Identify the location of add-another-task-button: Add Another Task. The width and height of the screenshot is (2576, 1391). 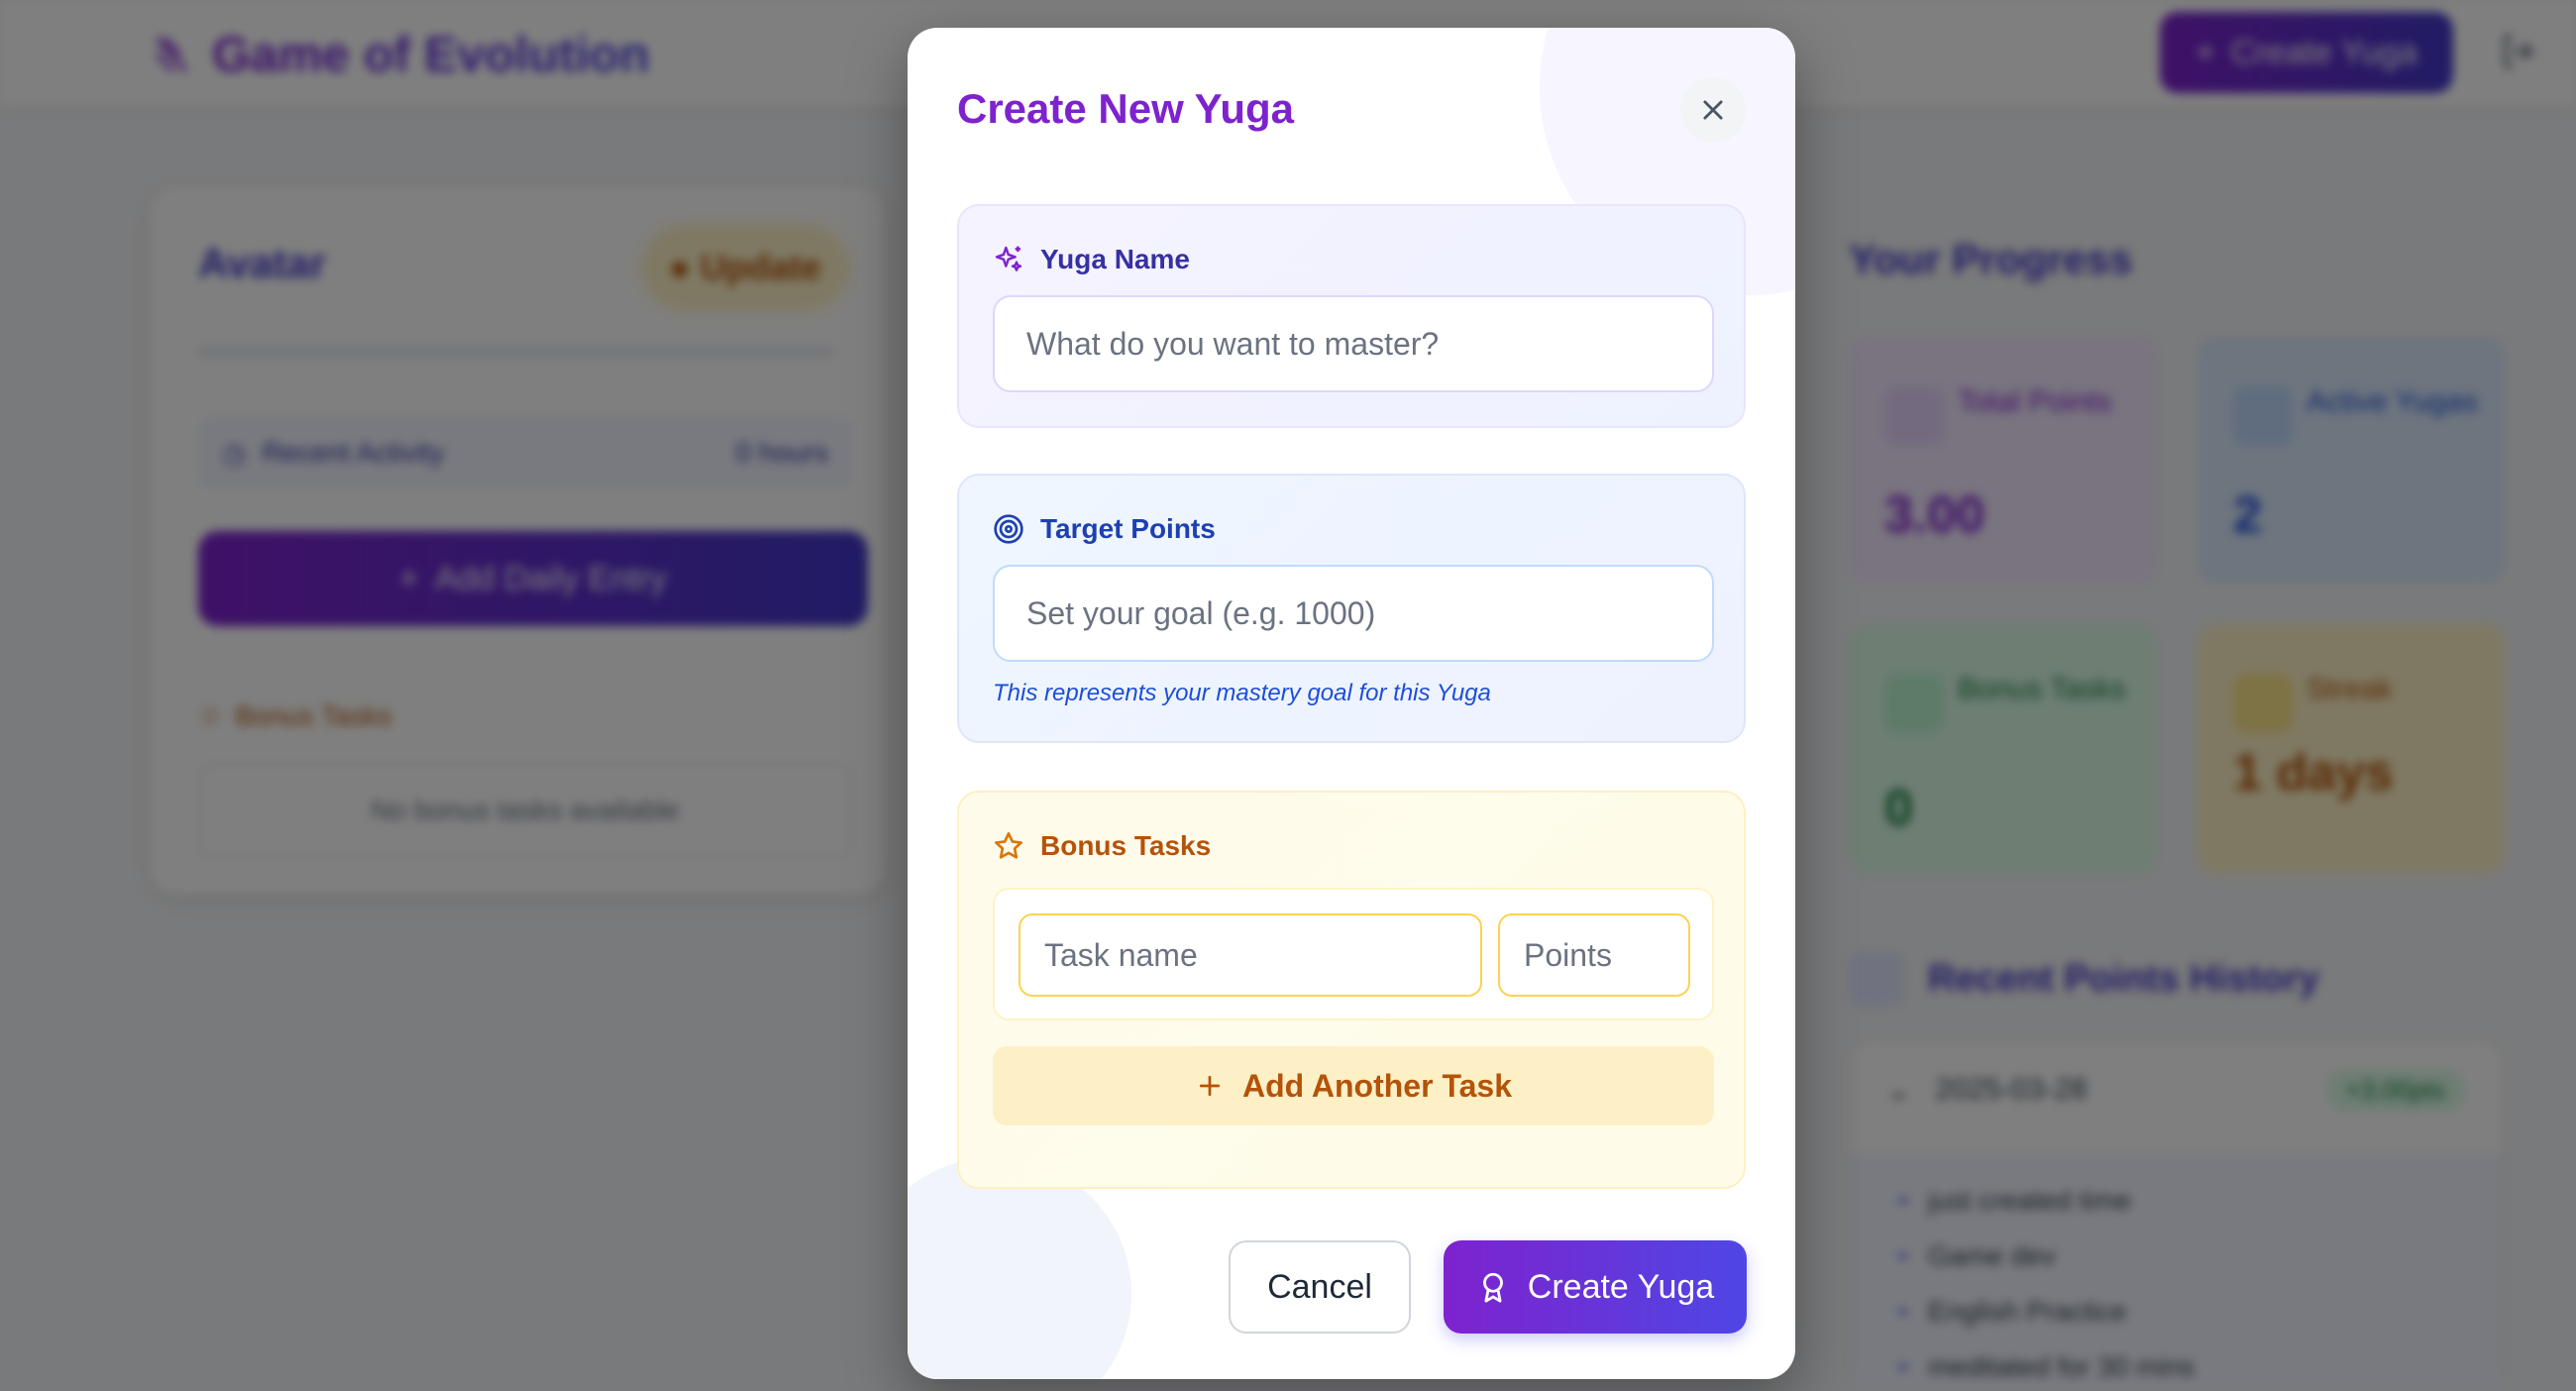
(1353, 1085).